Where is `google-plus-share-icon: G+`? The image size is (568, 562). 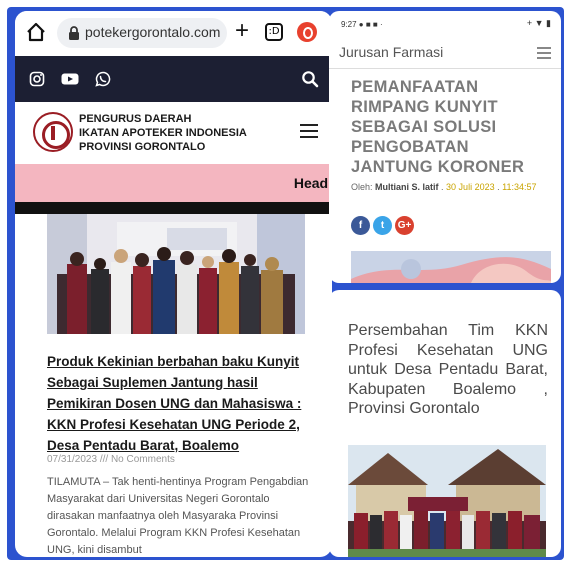 google-plus-share-icon: G+ is located at coordinates (404, 225).